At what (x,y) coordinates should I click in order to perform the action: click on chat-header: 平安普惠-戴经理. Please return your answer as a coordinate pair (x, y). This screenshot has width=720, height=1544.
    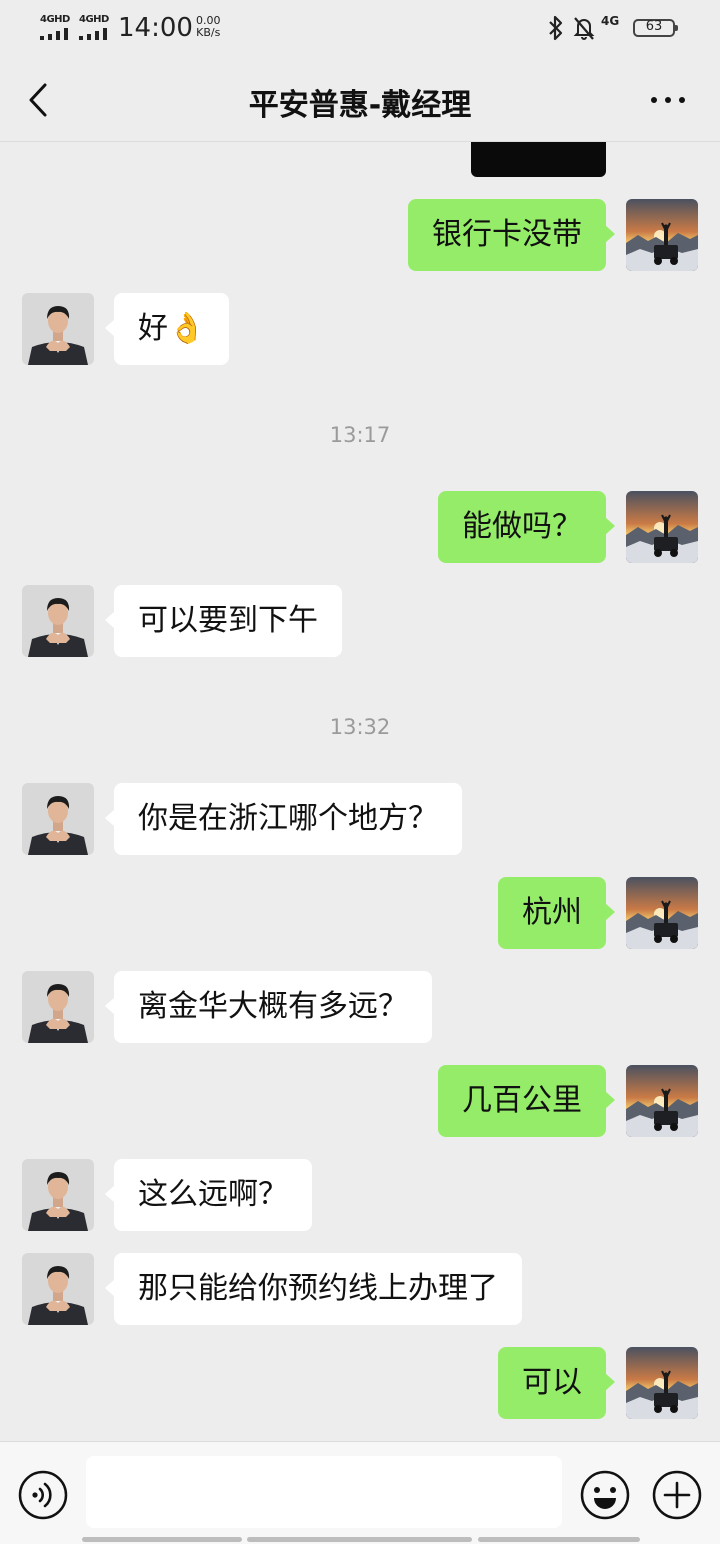
    Looking at the image, I should click on (360, 99).